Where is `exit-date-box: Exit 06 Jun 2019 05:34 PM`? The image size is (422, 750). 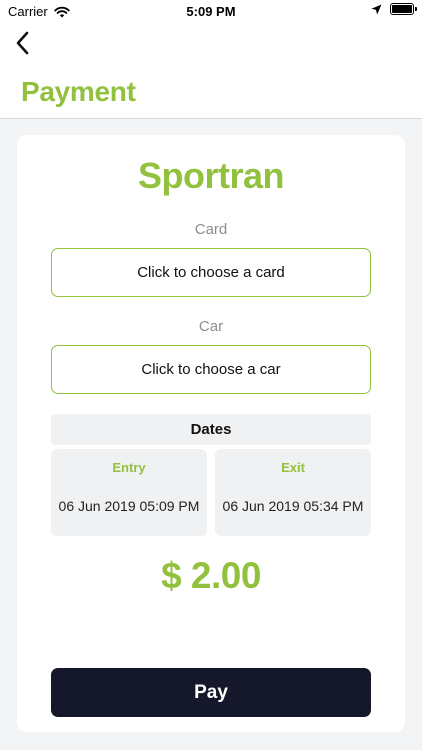
exit-date-box: Exit 06 Jun 2019 05:34 PM is located at coordinates (293, 492).